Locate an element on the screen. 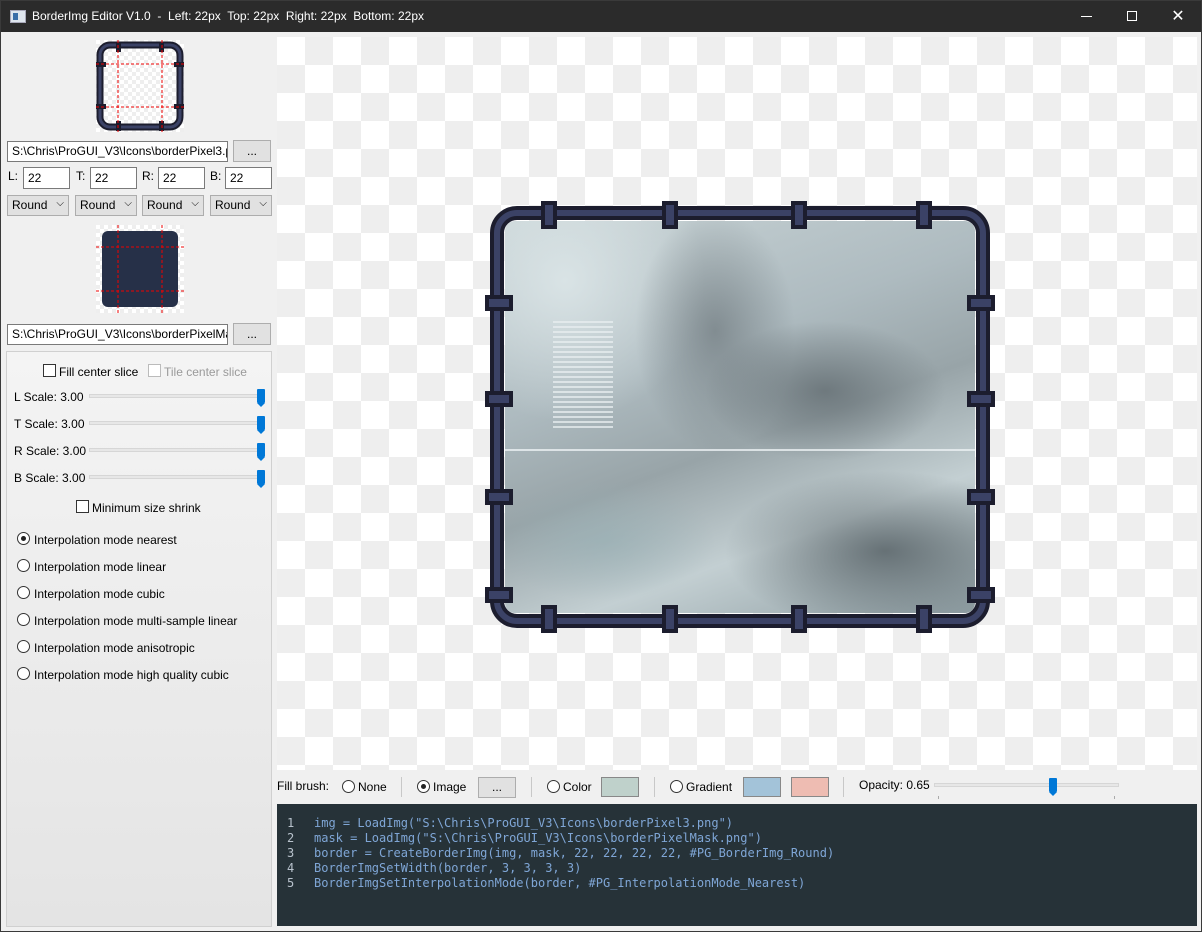 This screenshot has height=932, width=1202. interp-hq-cubic-label: Interpolation mode high quality cubic is located at coordinates (131, 675).